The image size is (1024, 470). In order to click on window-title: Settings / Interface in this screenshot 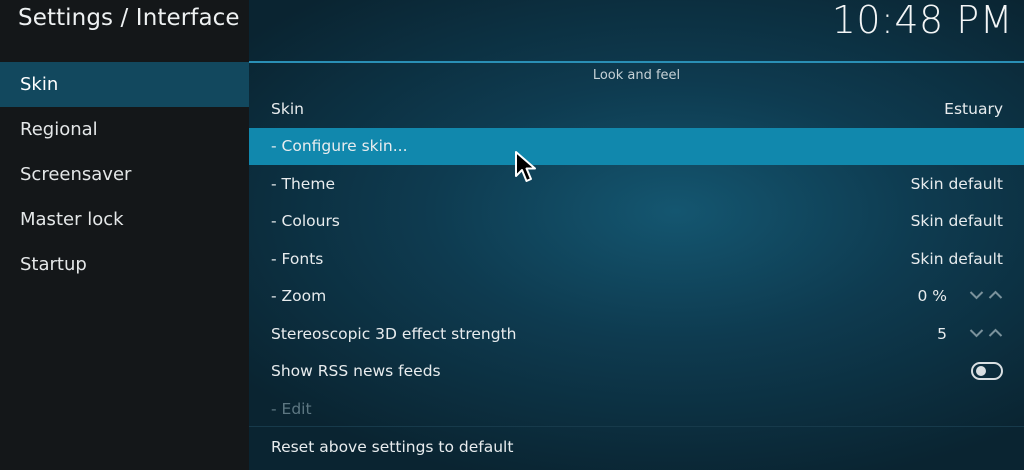, I will do `click(129, 18)`.